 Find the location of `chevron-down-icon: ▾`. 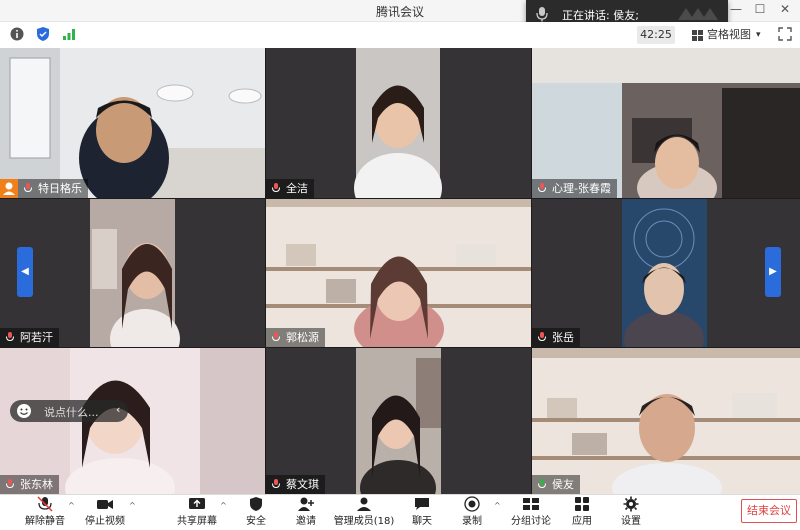

chevron-down-icon: ▾ is located at coordinates (758, 35).